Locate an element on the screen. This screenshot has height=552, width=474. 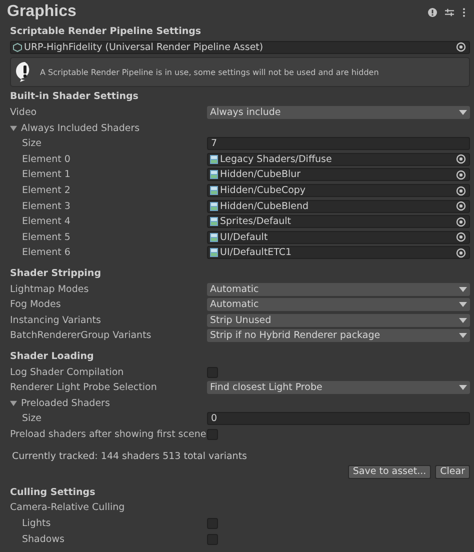
section-header: Shader Loading is located at coordinates (52, 356).